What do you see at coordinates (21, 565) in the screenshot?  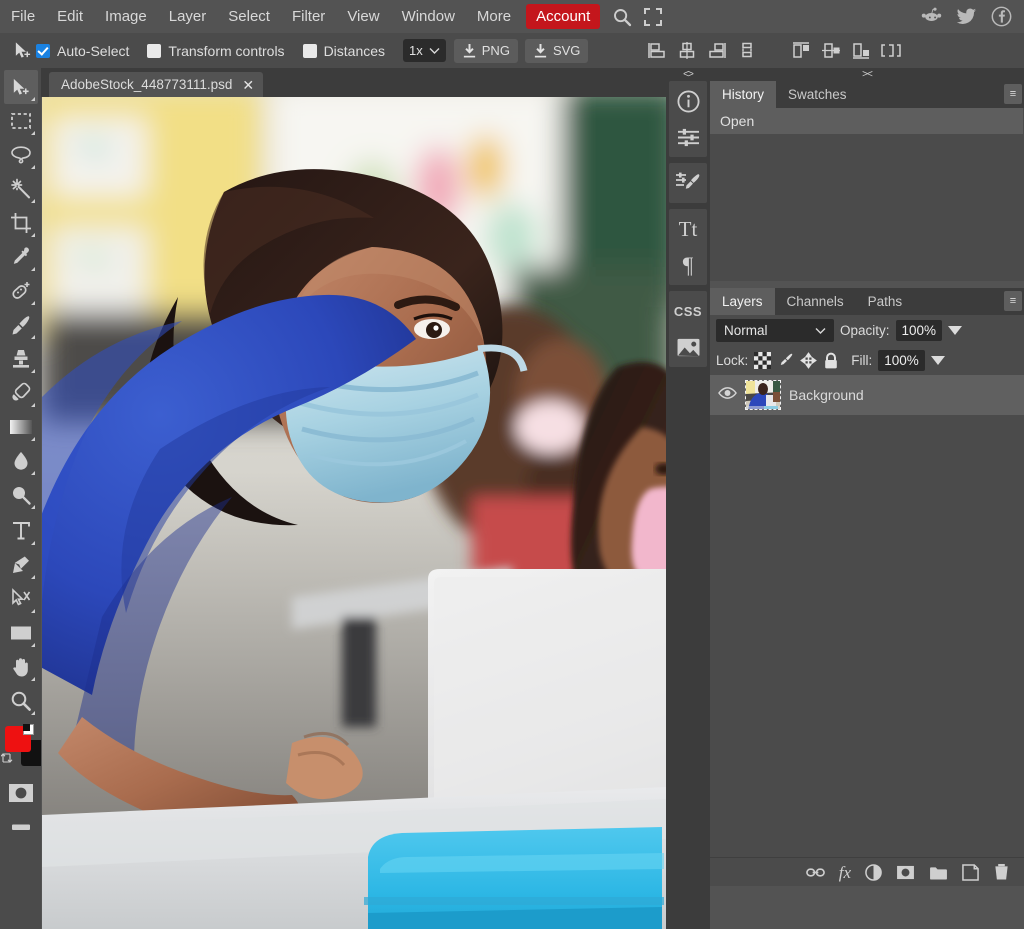 I see `pen-tool` at bounding box center [21, 565].